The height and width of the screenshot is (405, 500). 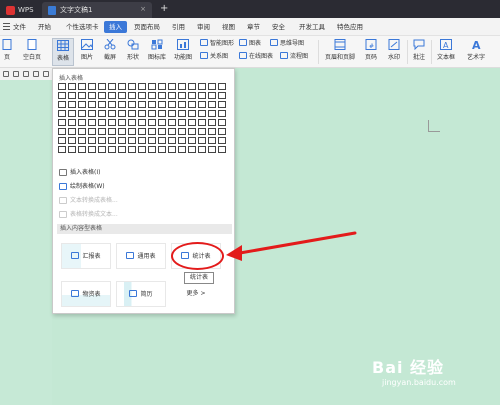 I want to click on baidu-watermark: Bai 经验 jingyan.baidu.com, so click(x=432, y=377).